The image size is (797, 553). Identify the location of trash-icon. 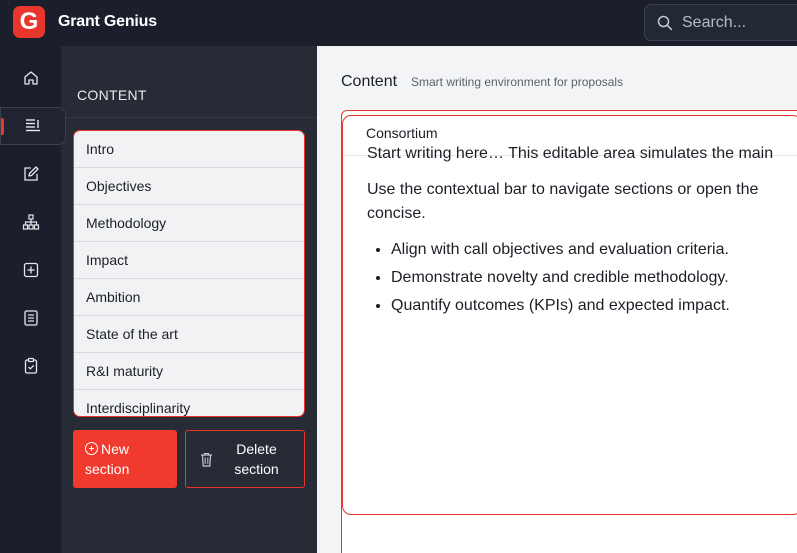
(206, 459).